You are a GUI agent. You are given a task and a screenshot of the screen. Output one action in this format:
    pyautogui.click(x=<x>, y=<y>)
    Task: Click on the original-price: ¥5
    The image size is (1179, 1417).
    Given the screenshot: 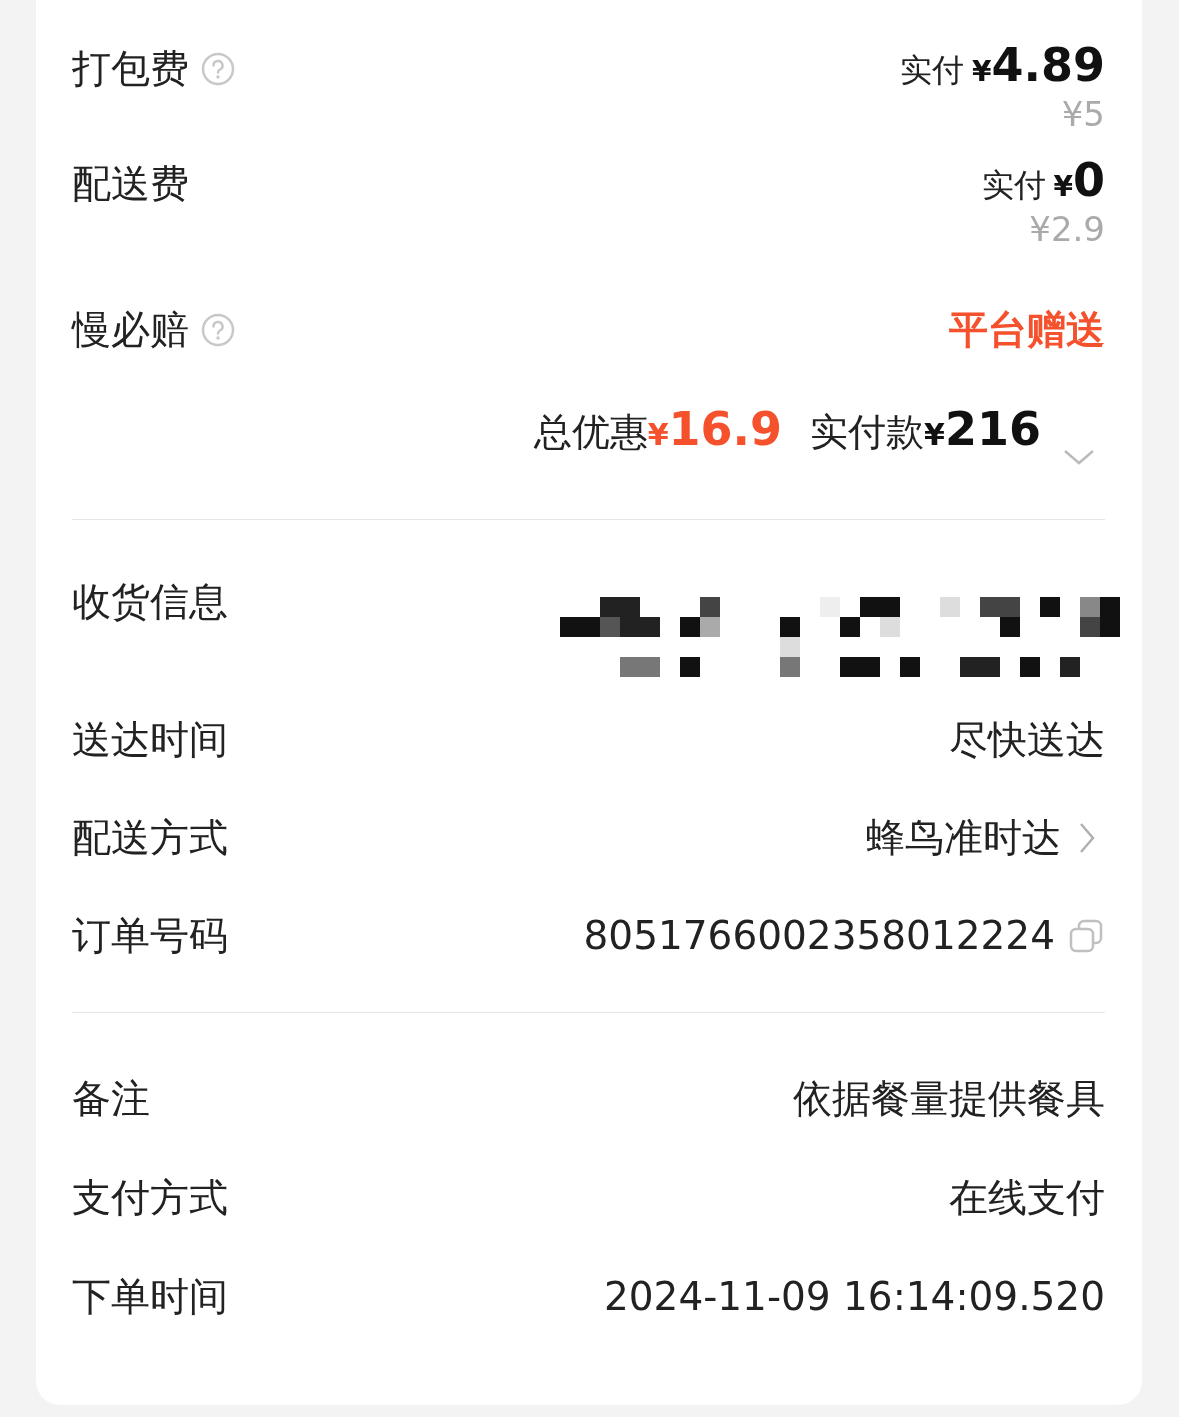 What is the action you would take?
    pyautogui.click(x=1083, y=114)
    